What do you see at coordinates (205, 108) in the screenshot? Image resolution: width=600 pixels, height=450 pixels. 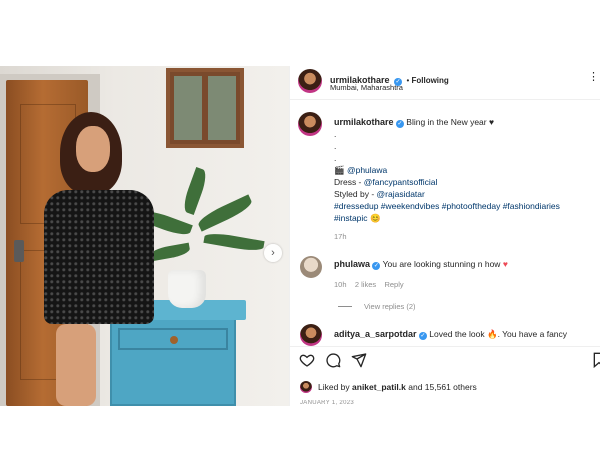 I see `wall-window-frame` at bounding box center [205, 108].